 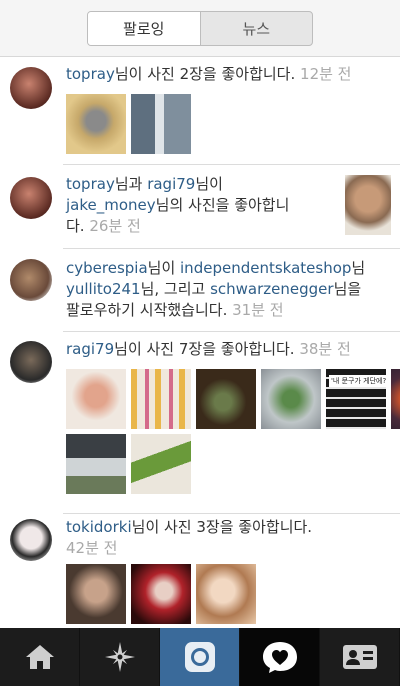 I want to click on home-icon, so click(x=39, y=657).